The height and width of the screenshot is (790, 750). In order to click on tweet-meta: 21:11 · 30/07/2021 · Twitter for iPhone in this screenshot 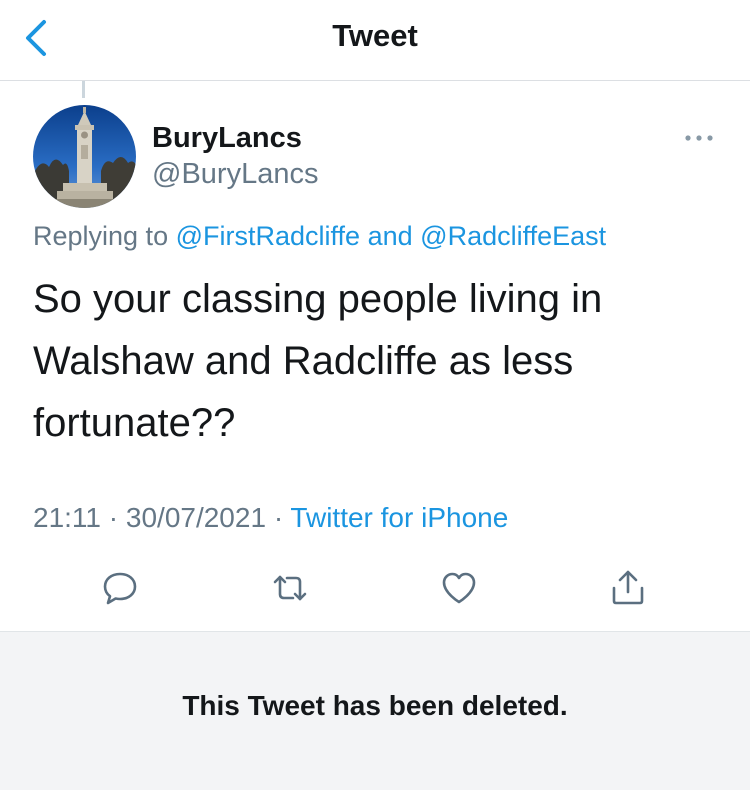, I will do `click(270, 518)`.